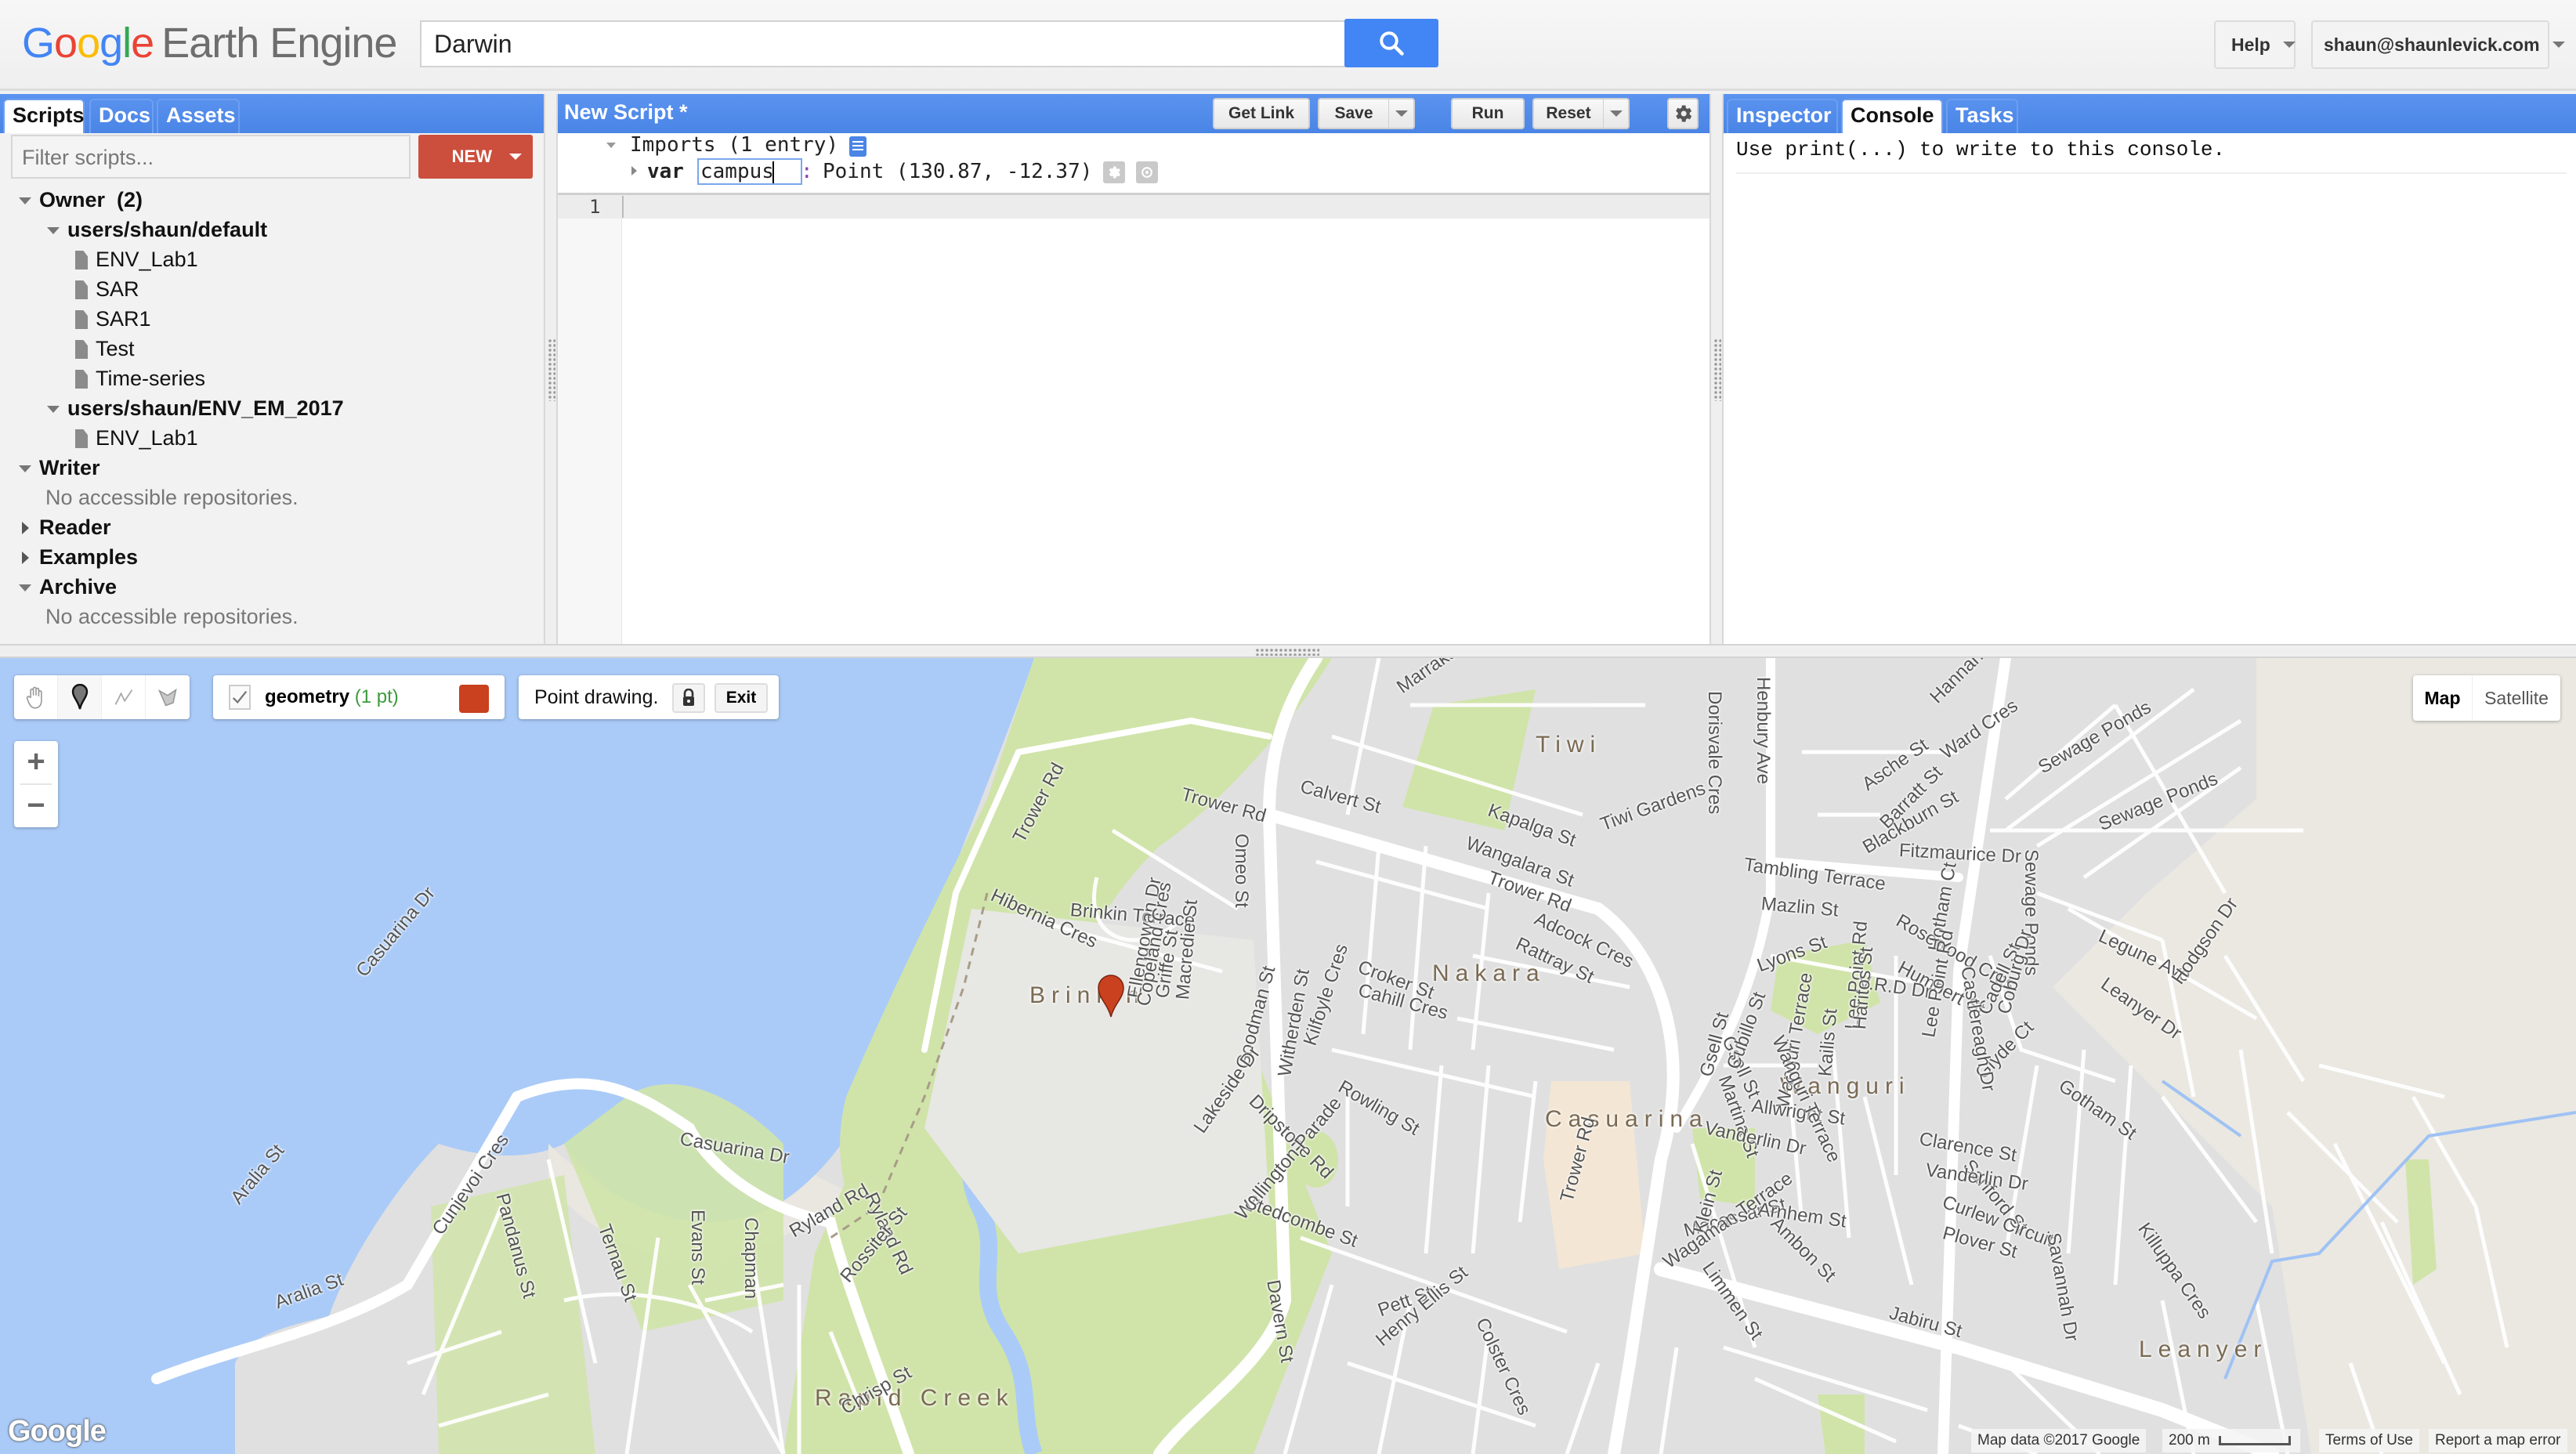 The height and width of the screenshot is (1454, 2576). What do you see at coordinates (611, 145) in the screenshot?
I see `collapse-imports-icon` at bounding box center [611, 145].